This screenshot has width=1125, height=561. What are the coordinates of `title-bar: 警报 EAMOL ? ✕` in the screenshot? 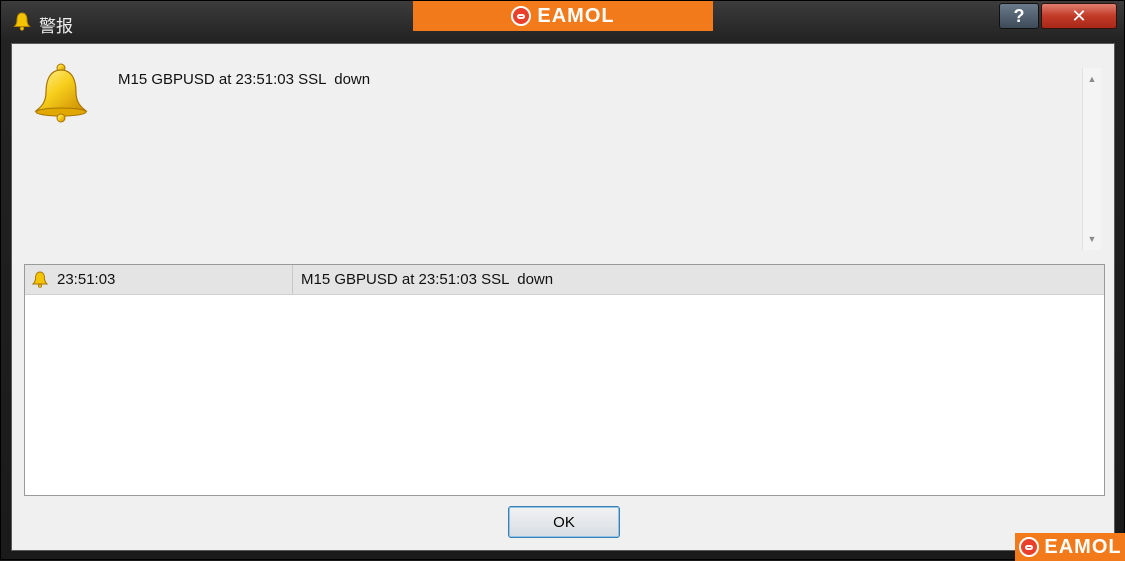 It's located at (563, 22).